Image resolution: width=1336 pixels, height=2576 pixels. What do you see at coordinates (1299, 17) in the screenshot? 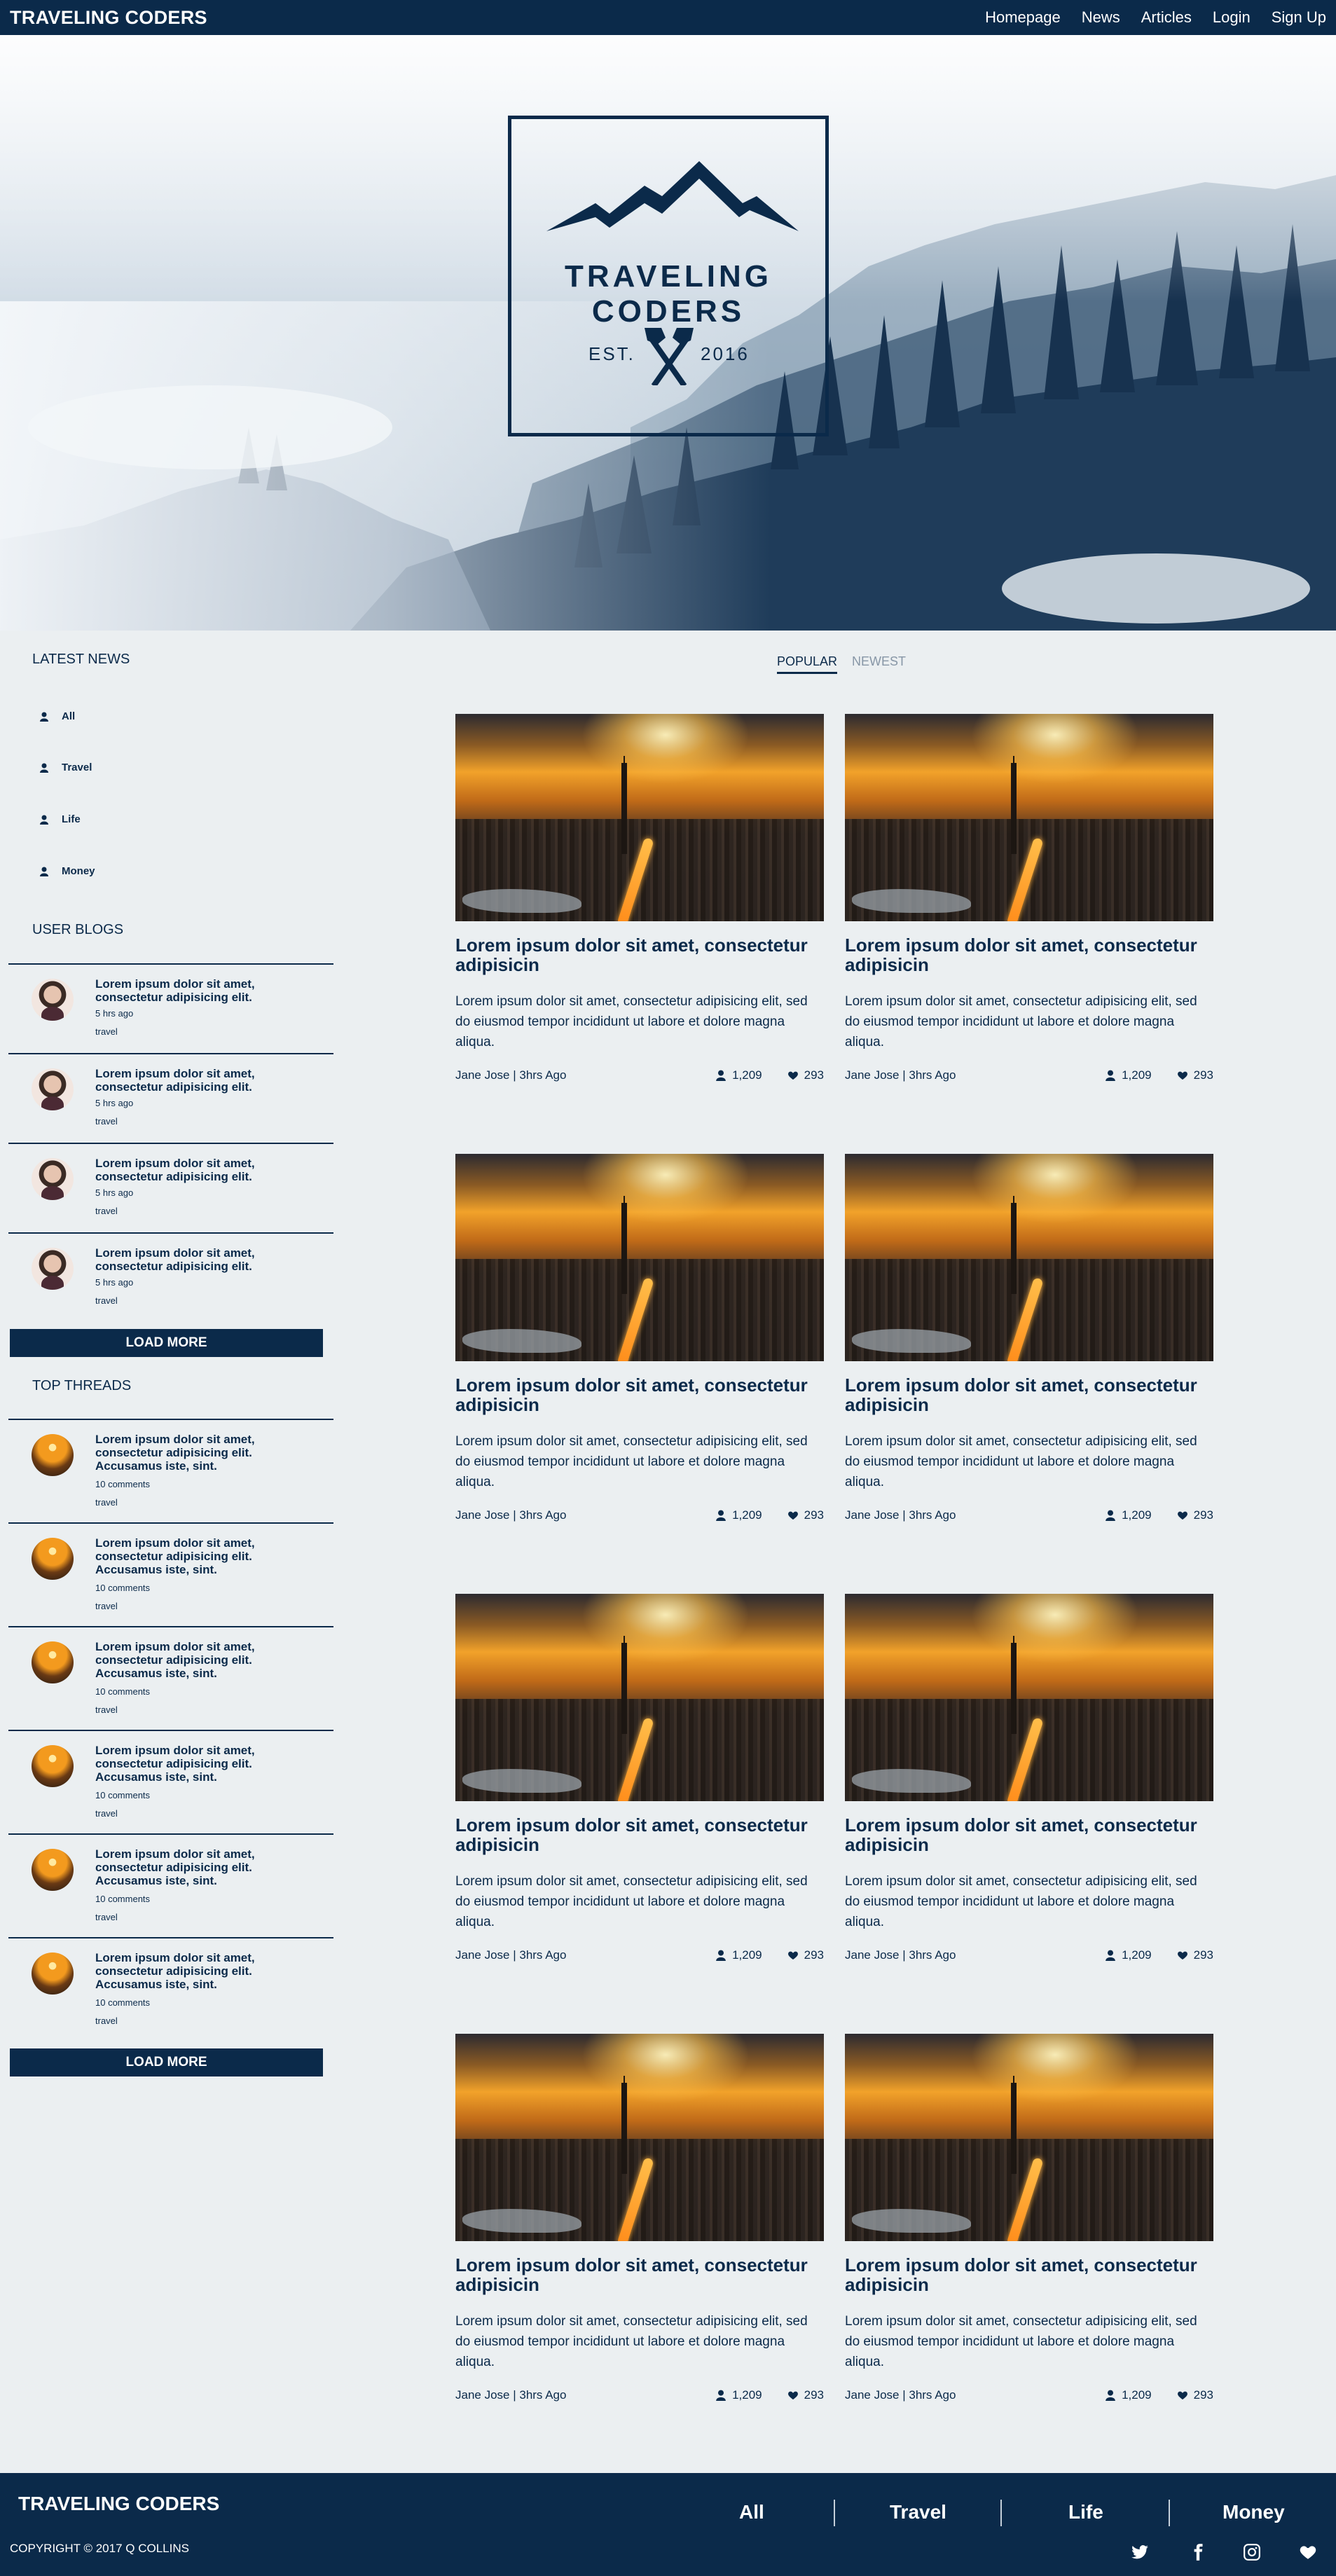
I see `nav-link-signup: Sign Up` at bounding box center [1299, 17].